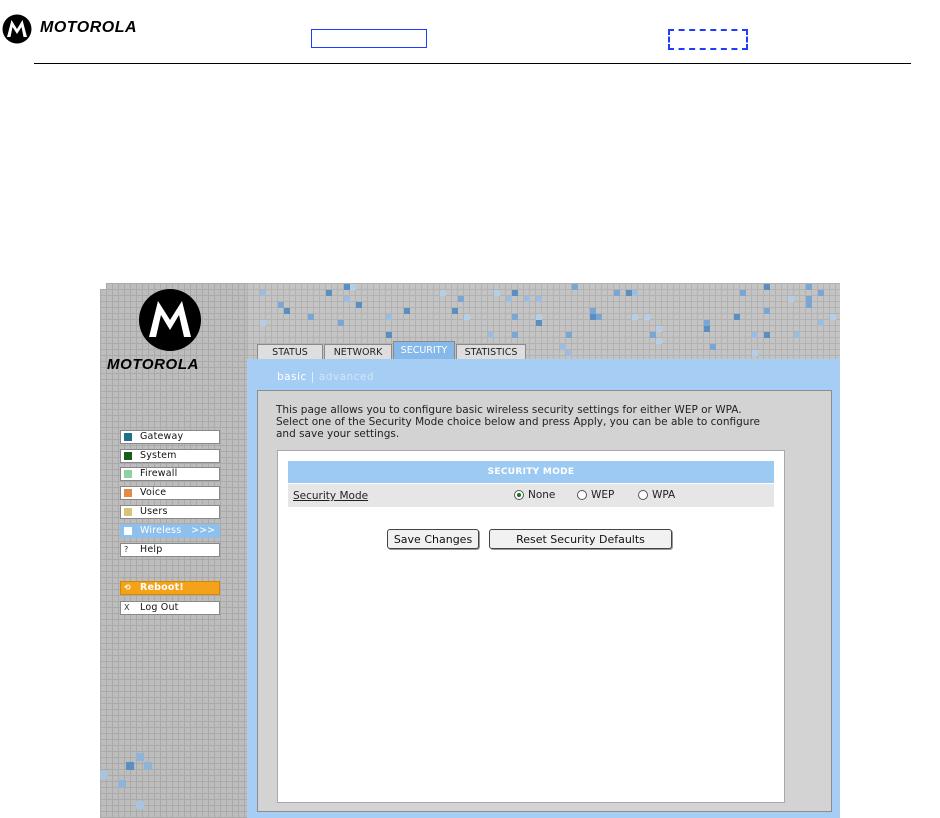 This screenshot has height=818, width=940. I want to click on menu-item-users: Users, so click(170, 512).